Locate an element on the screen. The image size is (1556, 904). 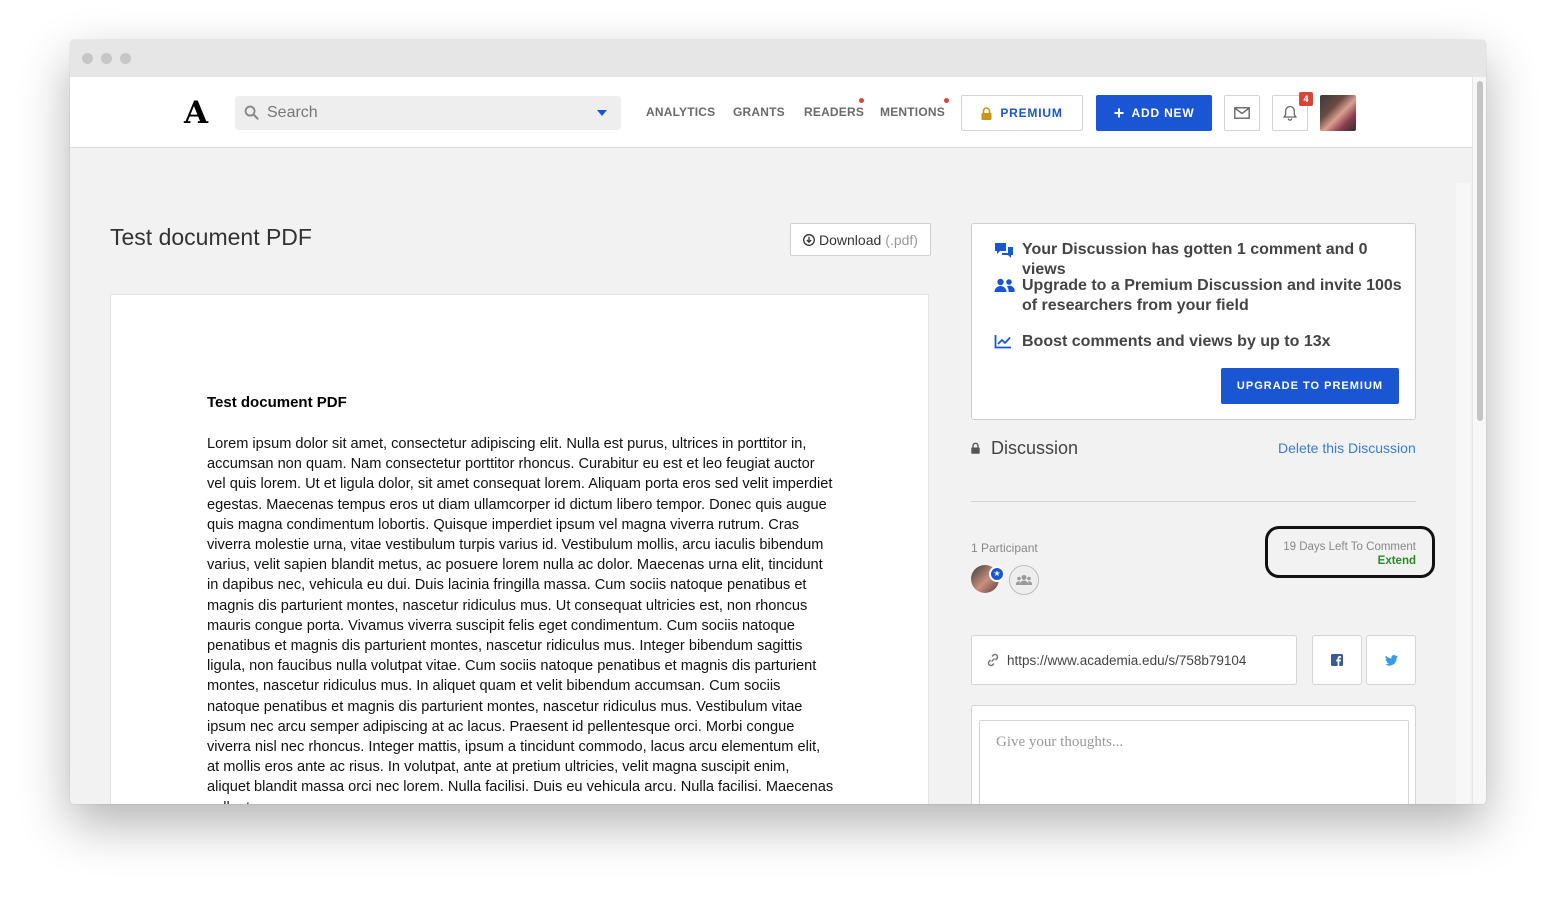
window-scrollbar-thumb is located at coordinates (1480, 251).